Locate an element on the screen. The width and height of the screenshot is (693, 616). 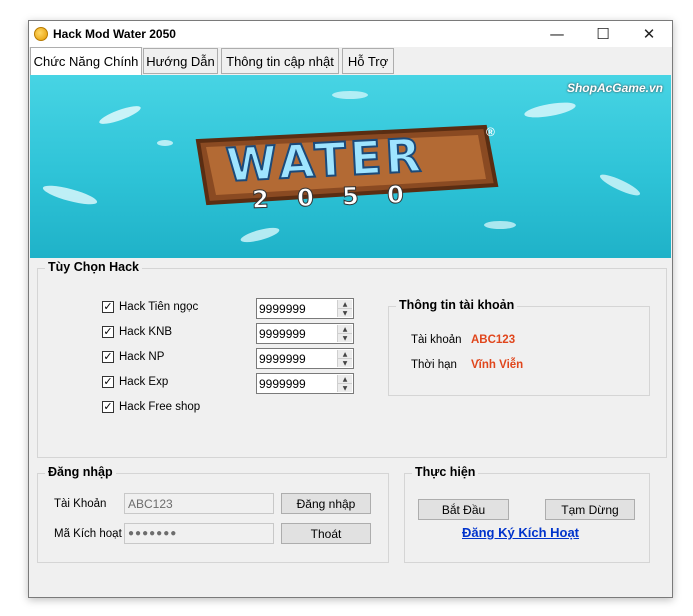
exp-value-stepper: 9999999 ▲ ▼ is located at coordinates (305, 383).